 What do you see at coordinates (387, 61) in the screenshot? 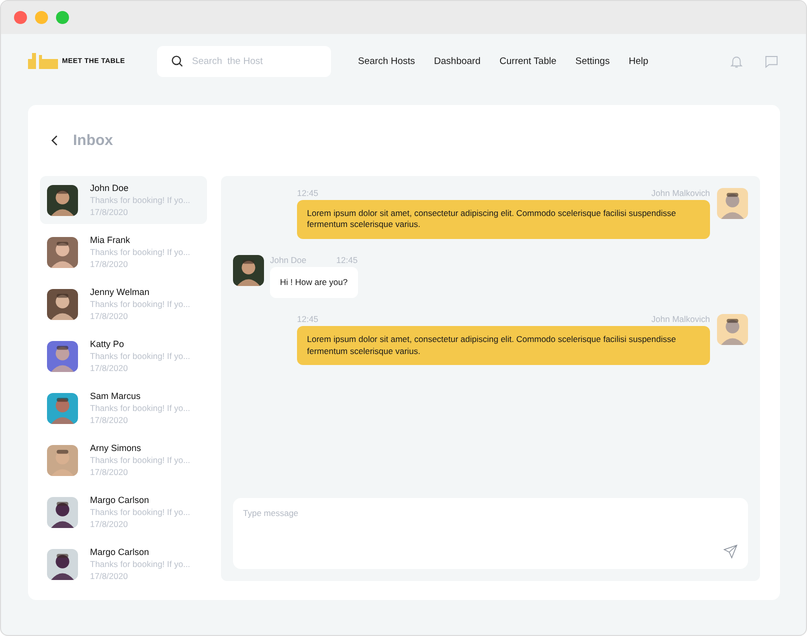
I see `nav-link: Search Hosts` at bounding box center [387, 61].